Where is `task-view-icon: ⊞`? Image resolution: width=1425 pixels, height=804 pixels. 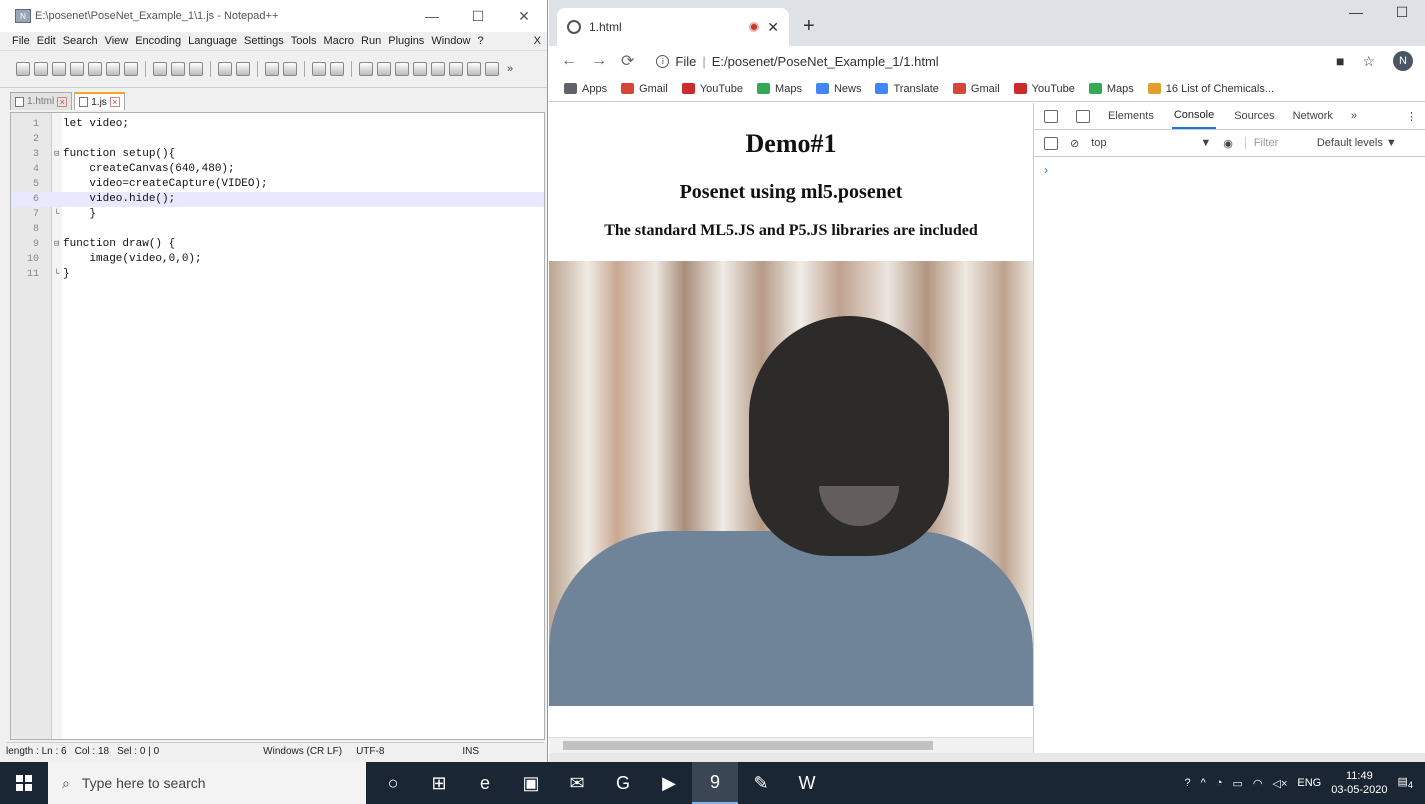 task-view-icon: ⊞ is located at coordinates (439, 783).